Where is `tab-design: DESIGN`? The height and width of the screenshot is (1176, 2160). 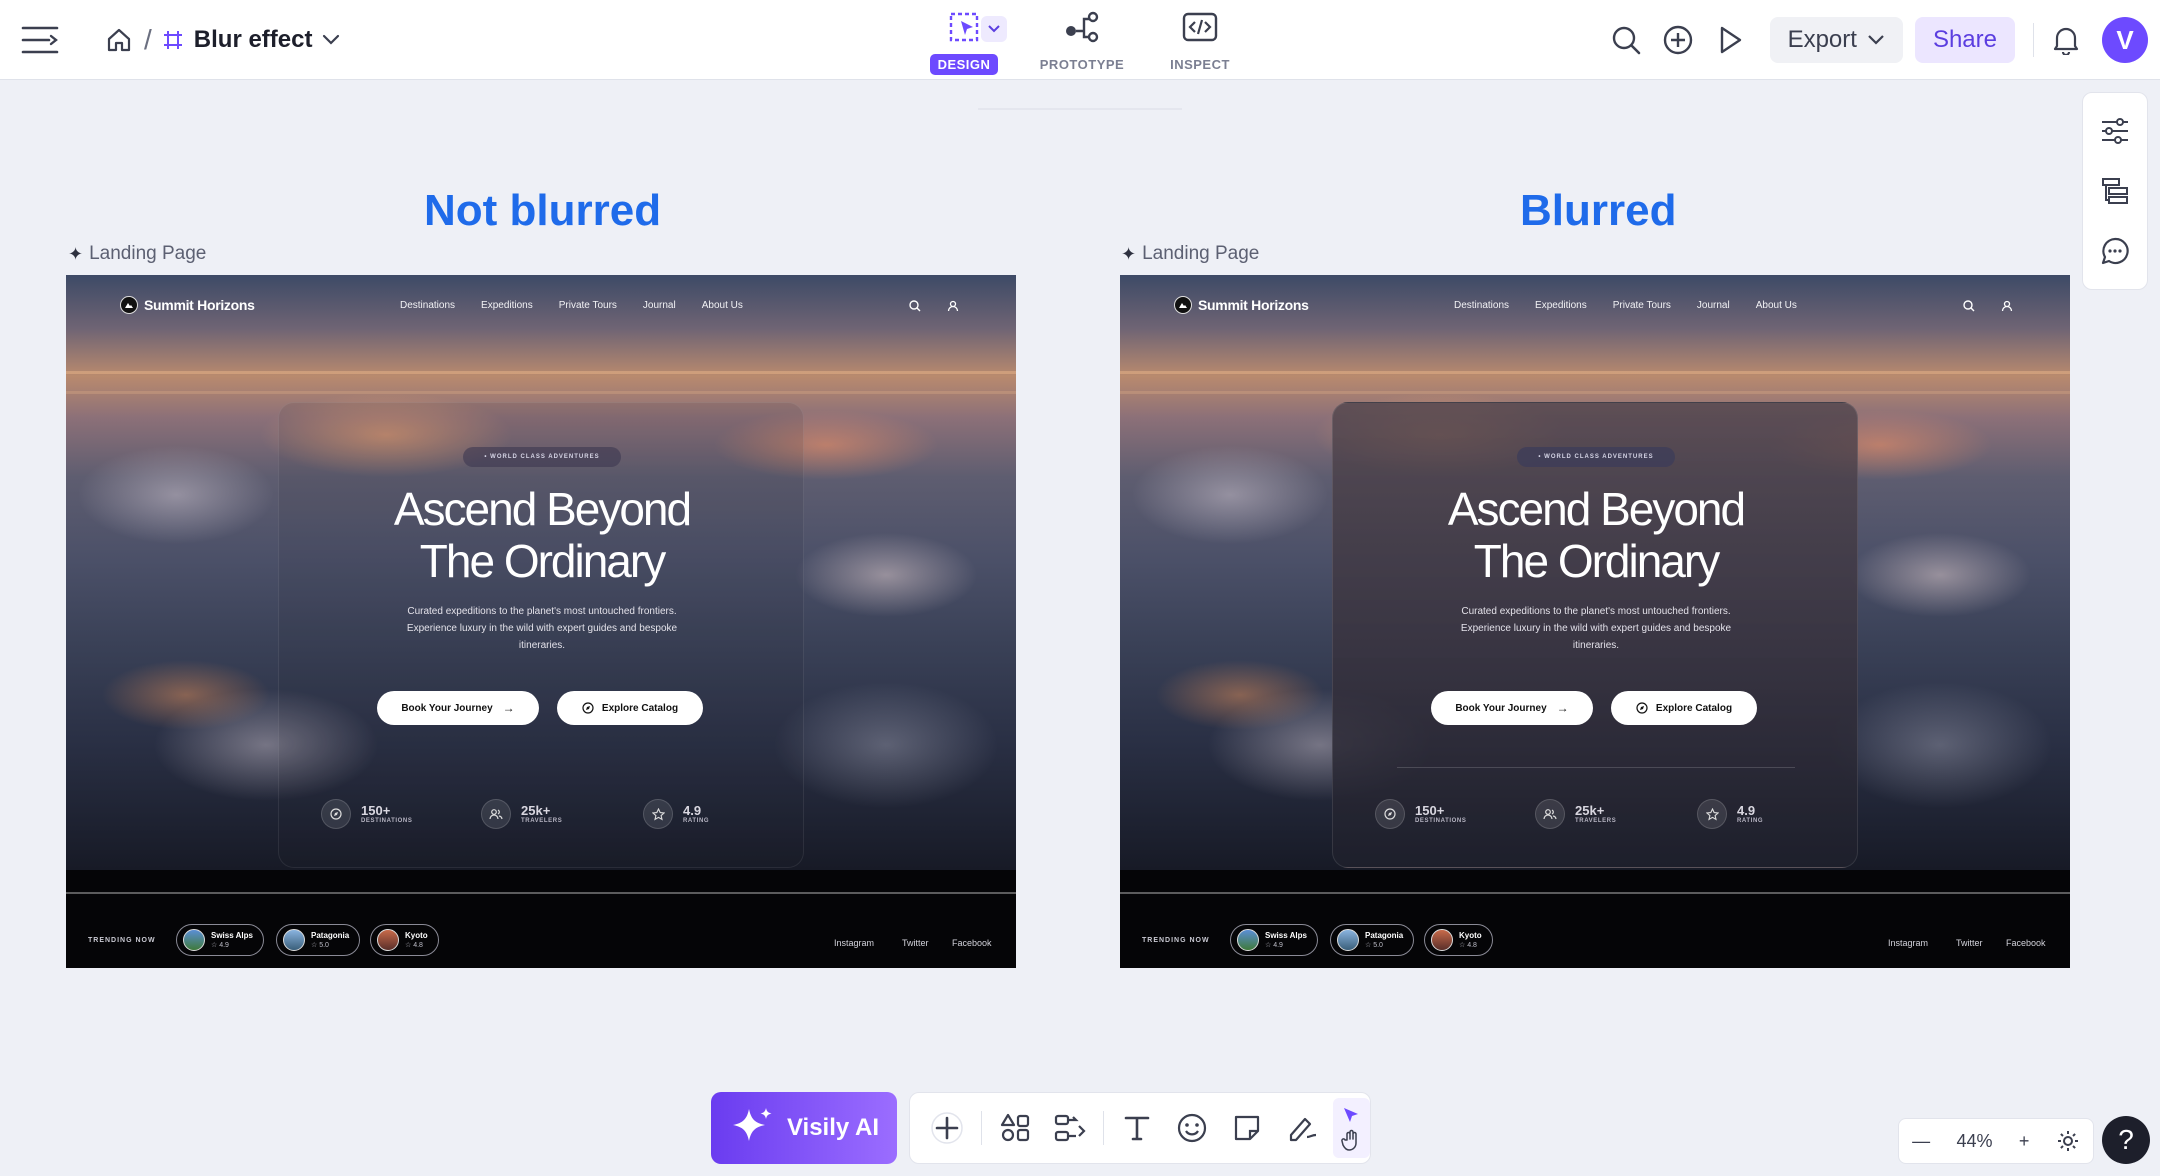
tab-design: DESIGN is located at coordinates (964, 41).